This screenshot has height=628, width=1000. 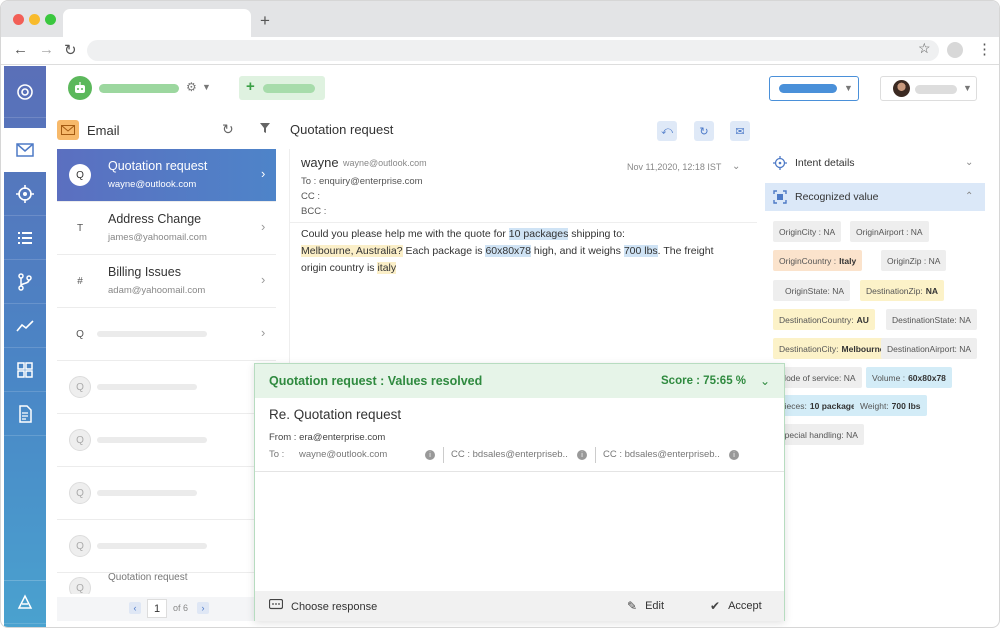 I want to click on email-list-item: T Address Change james@yahoomail.com ›, so click(x=166, y=228).